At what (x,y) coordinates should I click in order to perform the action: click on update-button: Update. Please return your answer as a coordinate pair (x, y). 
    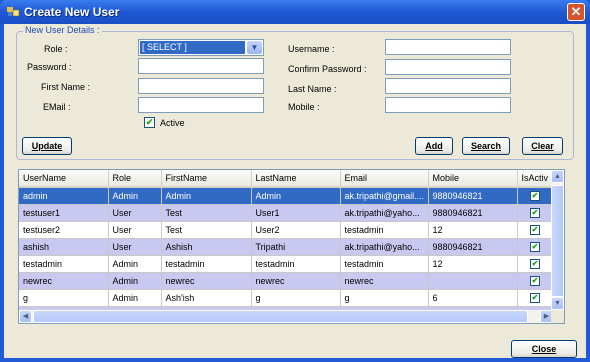
    Looking at the image, I should click on (47, 146).